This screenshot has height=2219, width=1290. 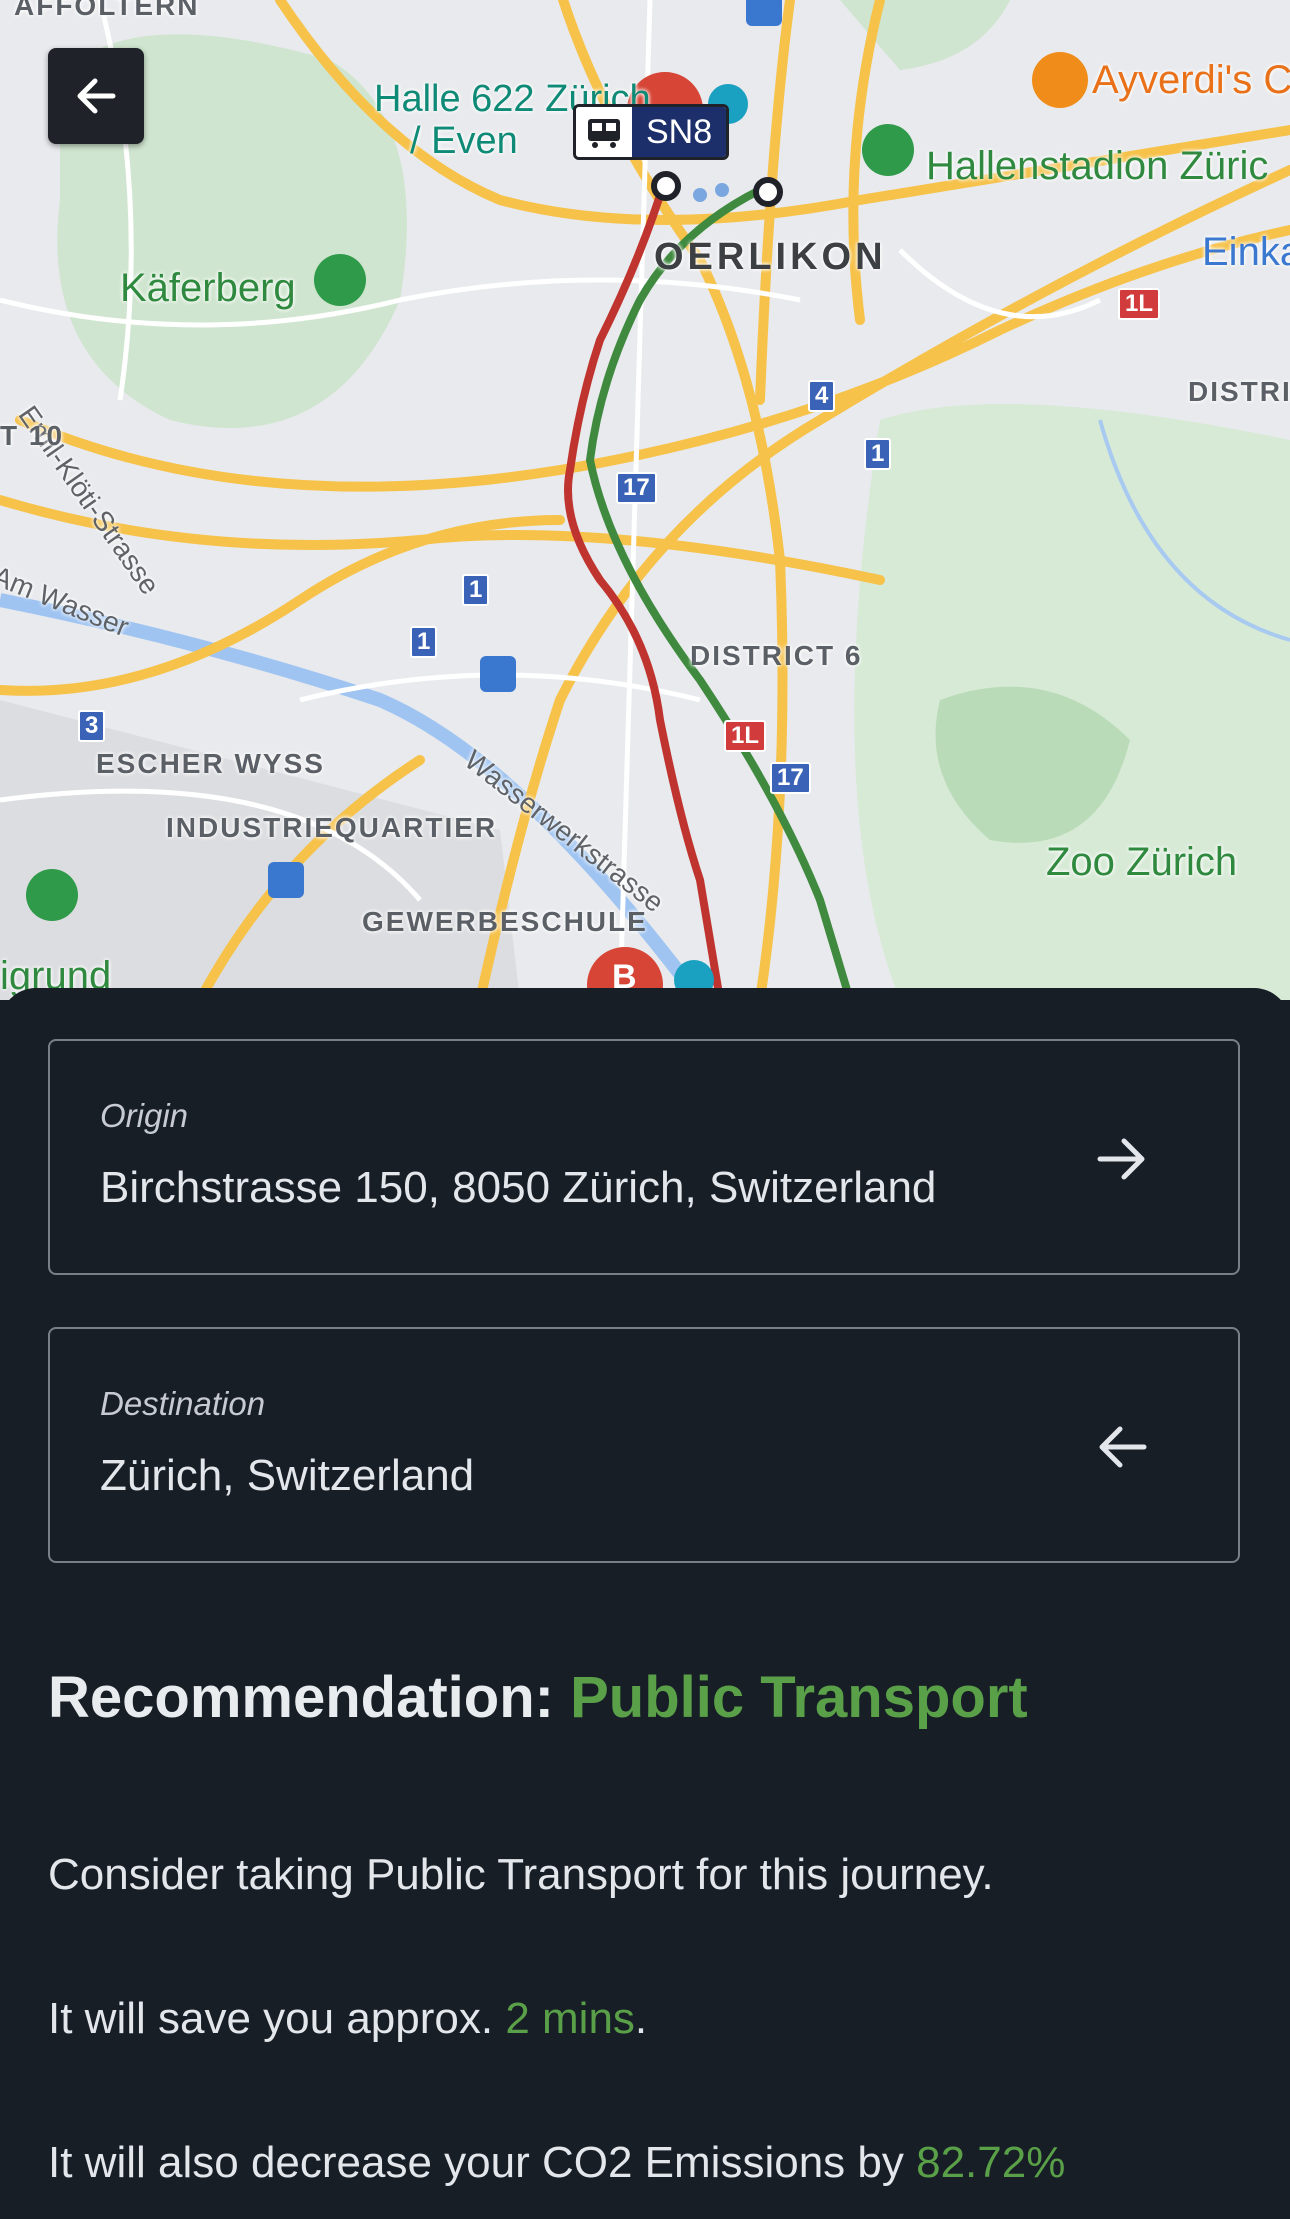 What do you see at coordinates (1122, 1159) in the screenshot?
I see `arrow-right-icon` at bounding box center [1122, 1159].